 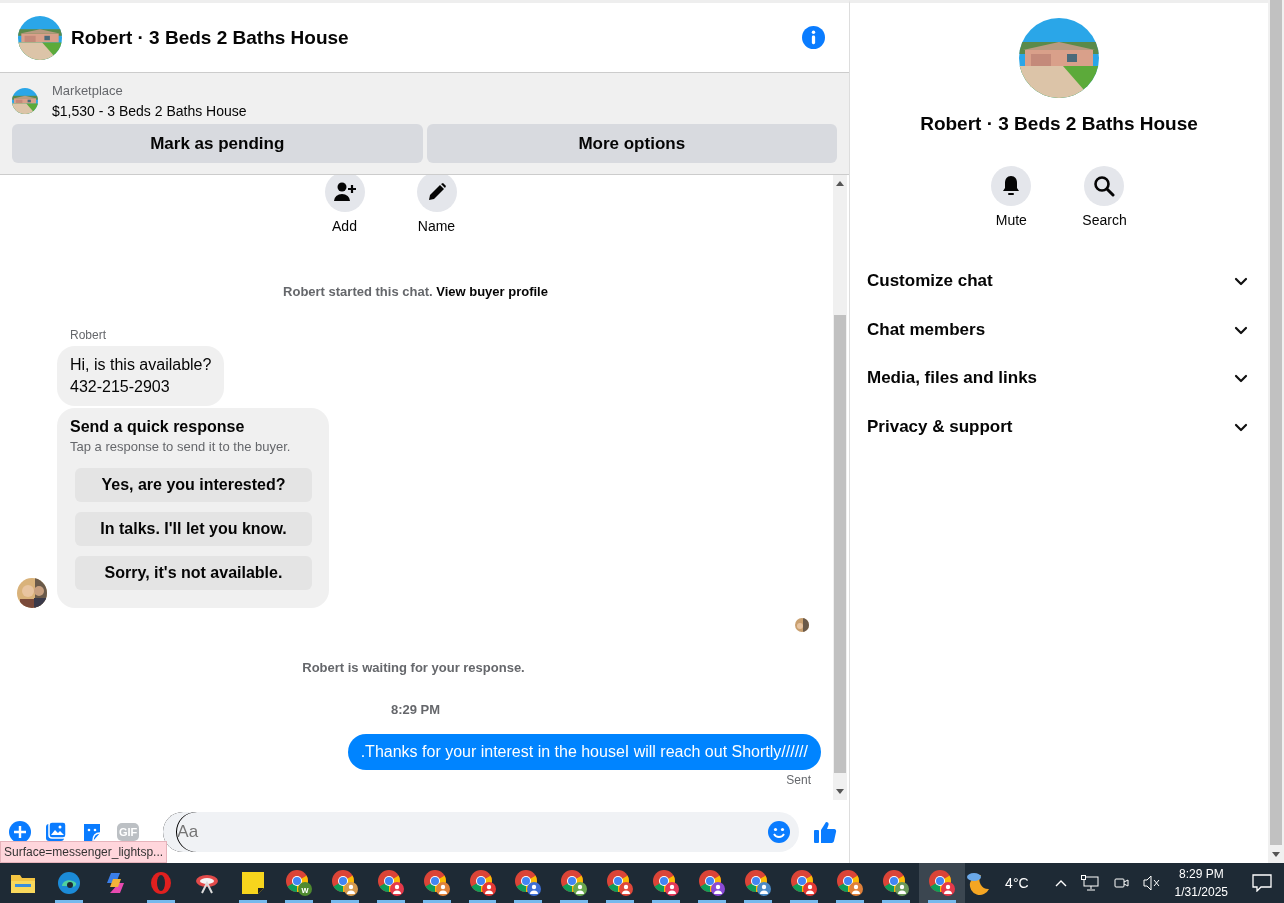 What do you see at coordinates (1059, 124) in the screenshot?
I see `conversation-title: Robert · 3 Beds 2 Baths House` at bounding box center [1059, 124].